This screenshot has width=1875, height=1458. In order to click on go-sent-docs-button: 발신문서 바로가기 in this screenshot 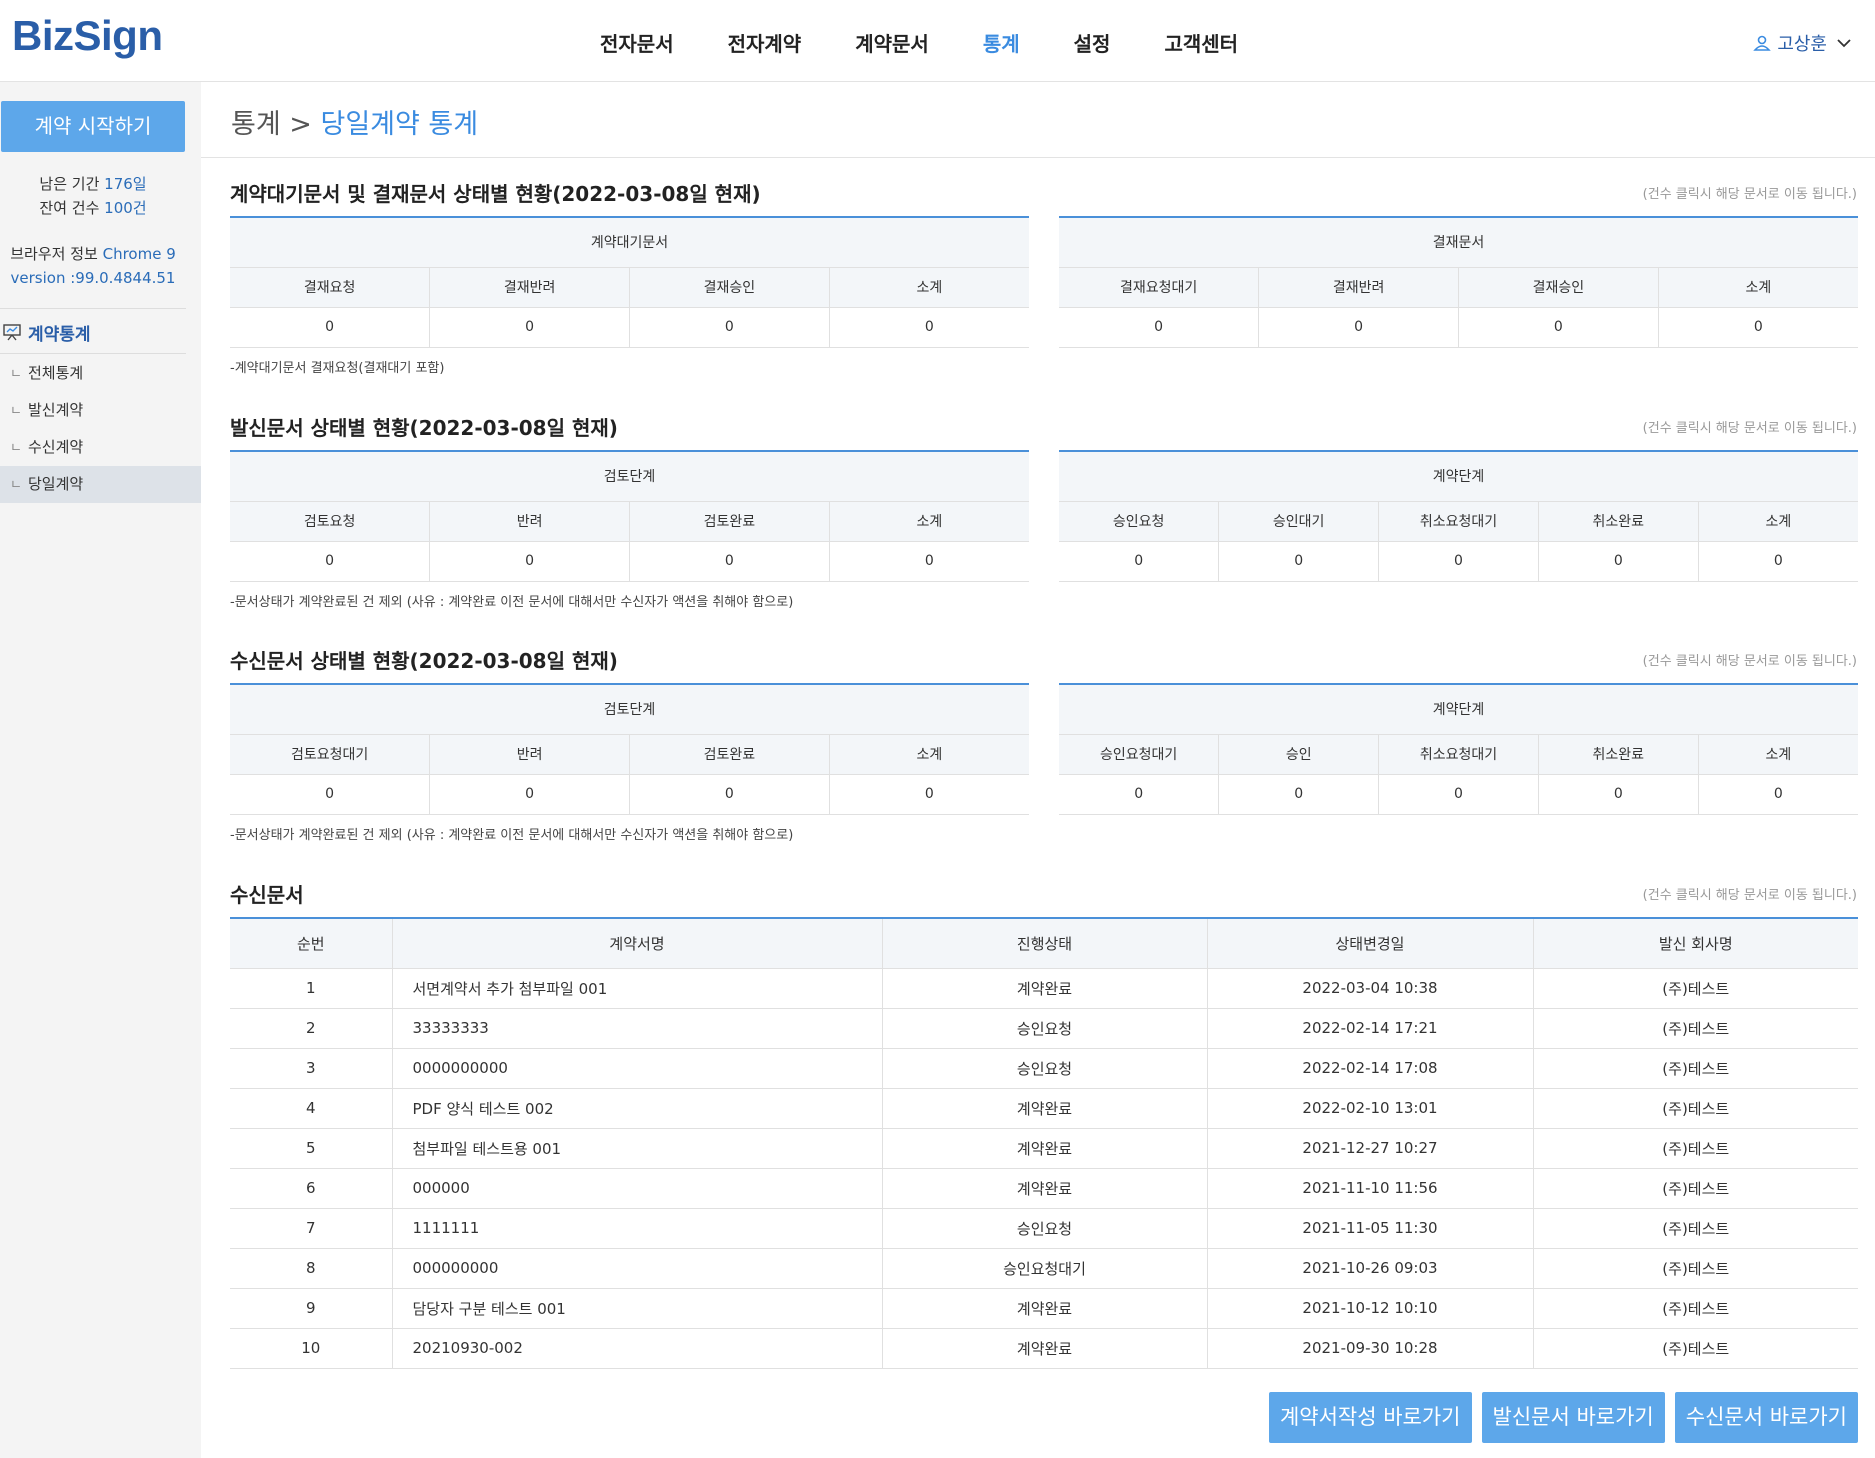, I will do `click(1573, 1417)`.